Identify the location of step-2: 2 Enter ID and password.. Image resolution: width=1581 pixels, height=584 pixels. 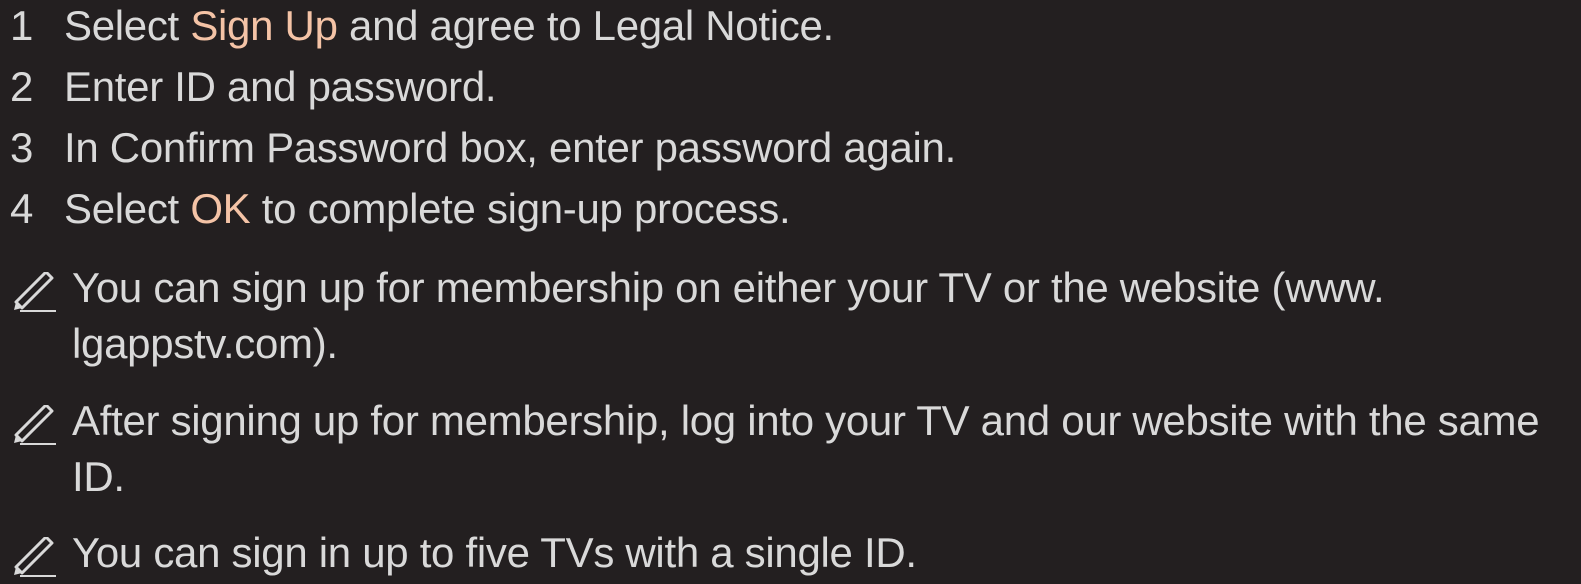
(253, 87).